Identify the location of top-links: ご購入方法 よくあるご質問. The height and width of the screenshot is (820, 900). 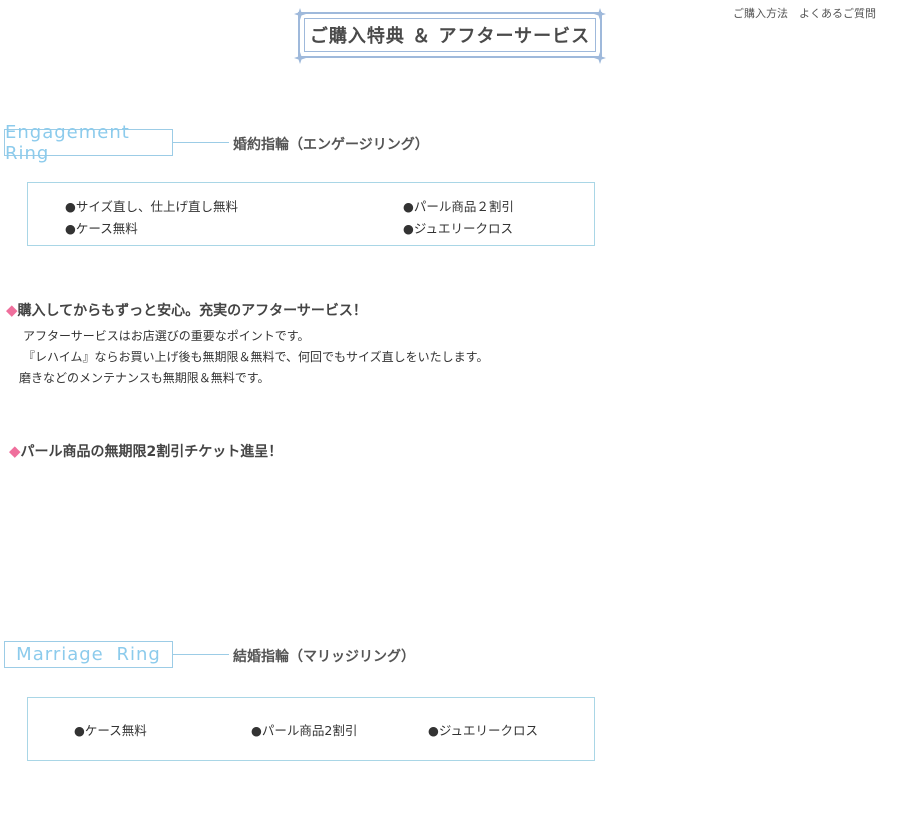
(804, 13).